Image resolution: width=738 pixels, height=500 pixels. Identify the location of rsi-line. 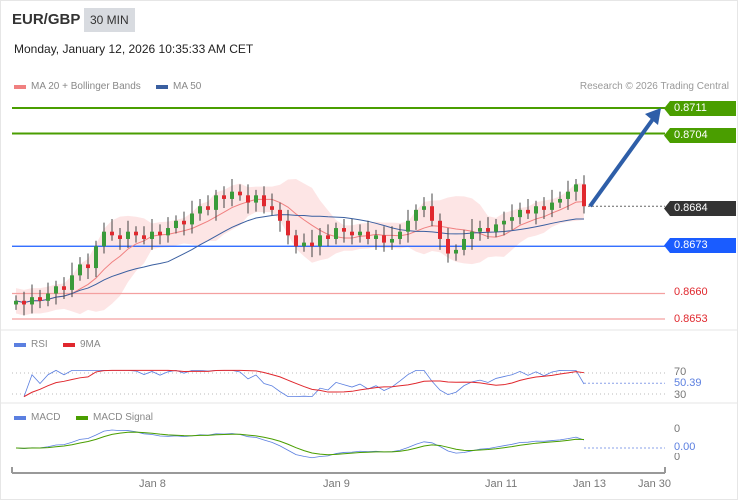
(304, 383).